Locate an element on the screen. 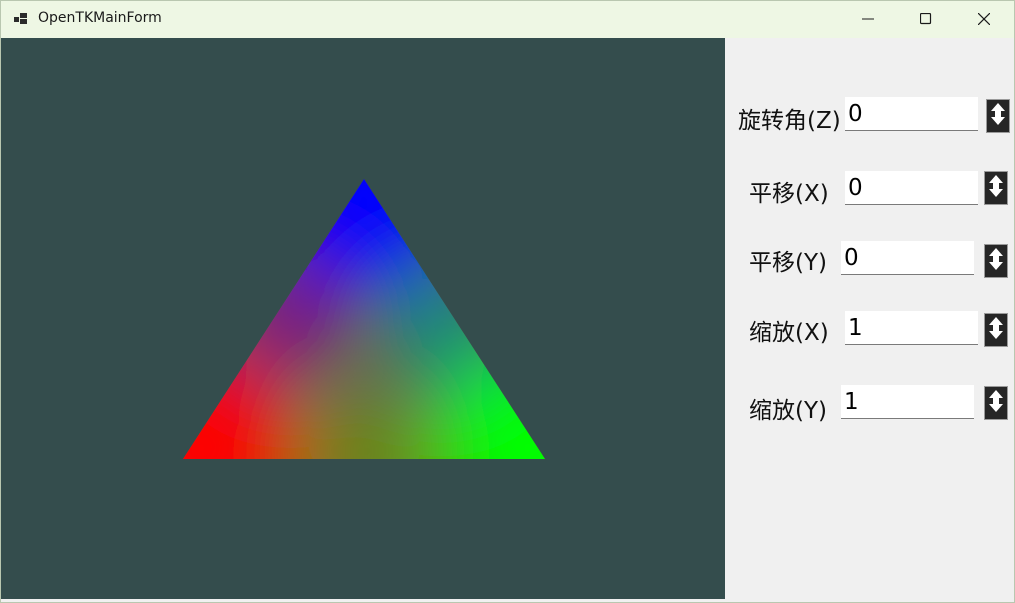 This screenshot has height=603, width=1015. scale-y-label: 缩放(Y) is located at coordinates (788, 411).